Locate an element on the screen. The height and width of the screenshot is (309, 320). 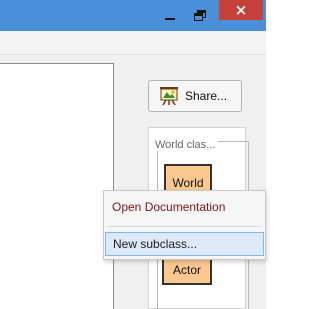
easel-icon is located at coordinates (169, 96).